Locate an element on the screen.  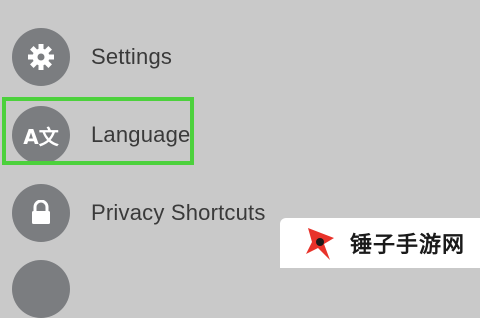
highlight-box is located at coordinates (98, 131).